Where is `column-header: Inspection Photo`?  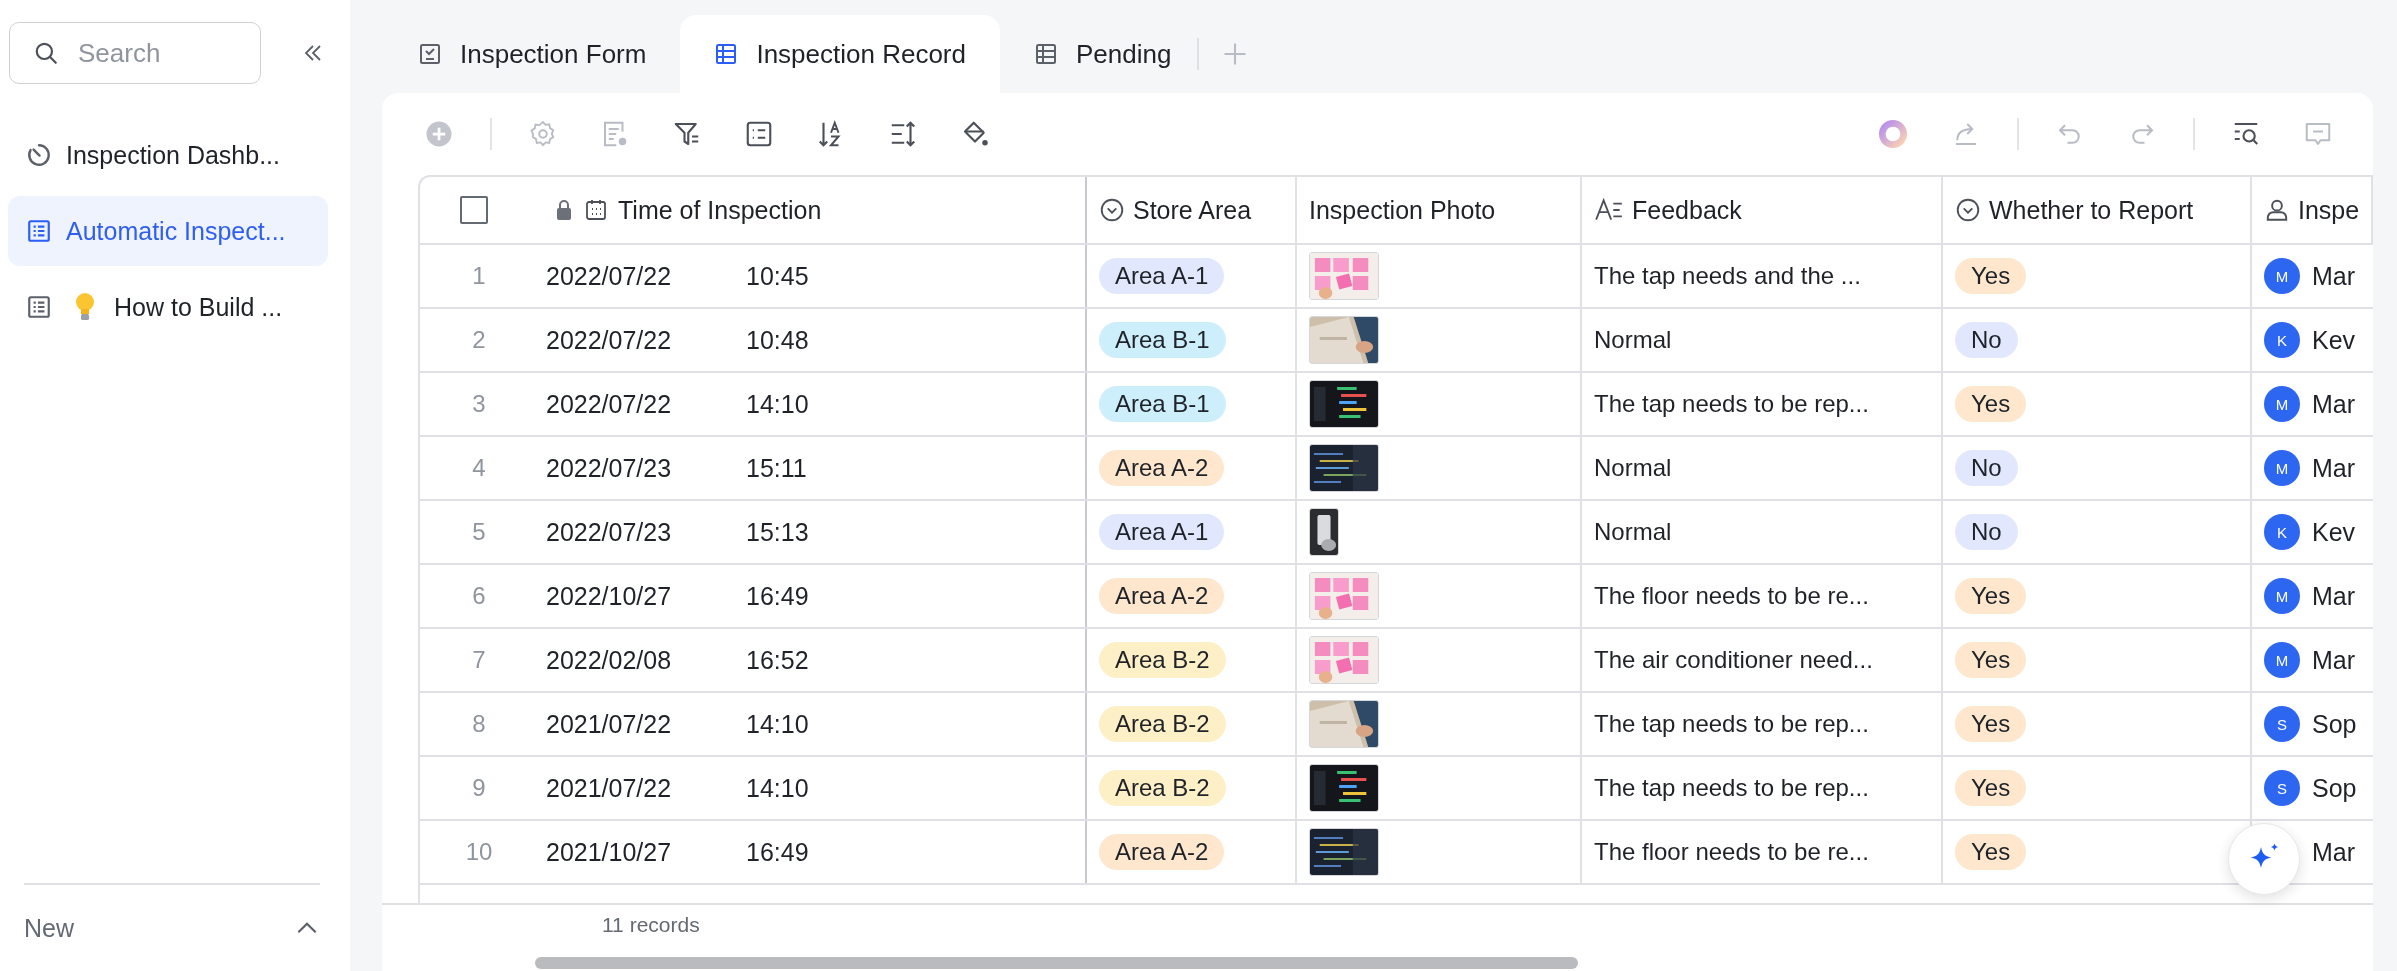
column-header: Inspection Photo is located at coordinates (1402, 210).